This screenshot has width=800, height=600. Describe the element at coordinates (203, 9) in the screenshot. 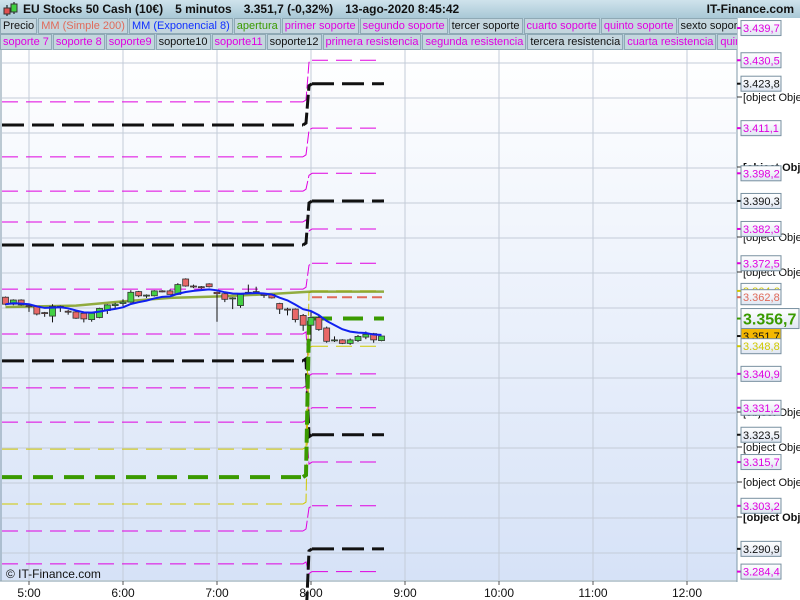

I see `timeframe: 5 minutos` at that location.